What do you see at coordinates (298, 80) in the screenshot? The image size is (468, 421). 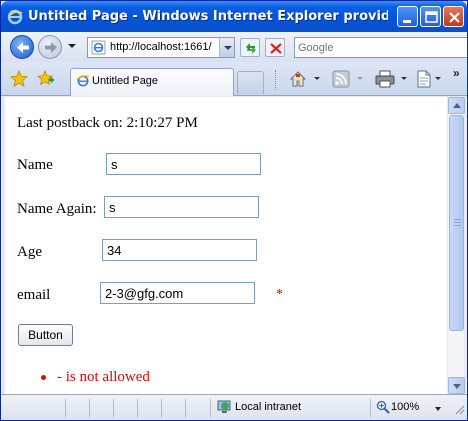 I see `home-icon` at bounding box center [298, 80].